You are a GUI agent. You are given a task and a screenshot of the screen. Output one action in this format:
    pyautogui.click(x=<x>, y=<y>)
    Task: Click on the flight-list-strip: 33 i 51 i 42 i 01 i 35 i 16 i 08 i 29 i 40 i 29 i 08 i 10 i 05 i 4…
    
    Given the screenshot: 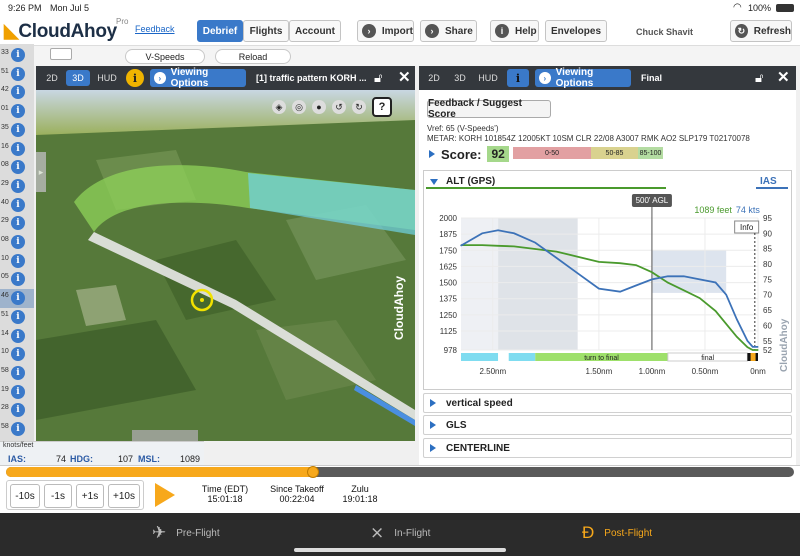 What is the action you would take?
    pyautogui.click(x=17, y=254)
    